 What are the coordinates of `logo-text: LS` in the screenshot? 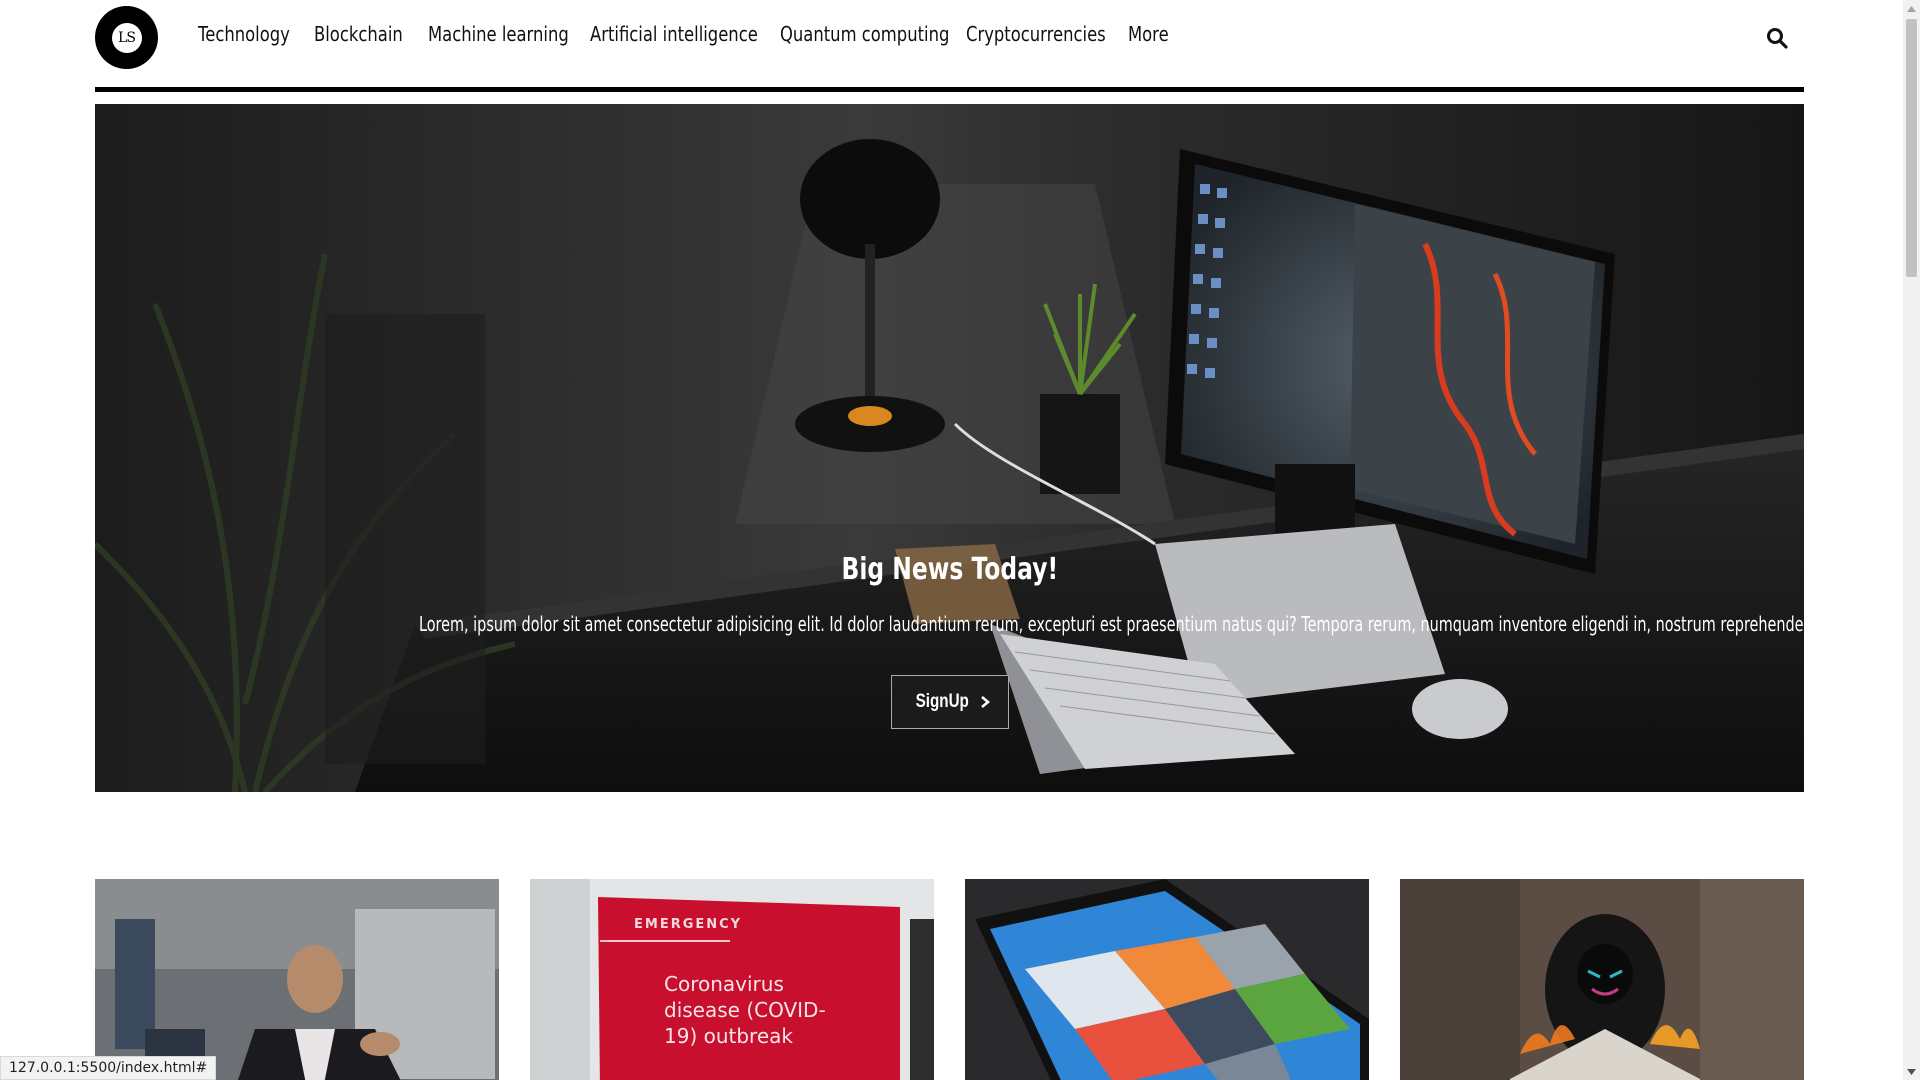 It's located at (126, 37).